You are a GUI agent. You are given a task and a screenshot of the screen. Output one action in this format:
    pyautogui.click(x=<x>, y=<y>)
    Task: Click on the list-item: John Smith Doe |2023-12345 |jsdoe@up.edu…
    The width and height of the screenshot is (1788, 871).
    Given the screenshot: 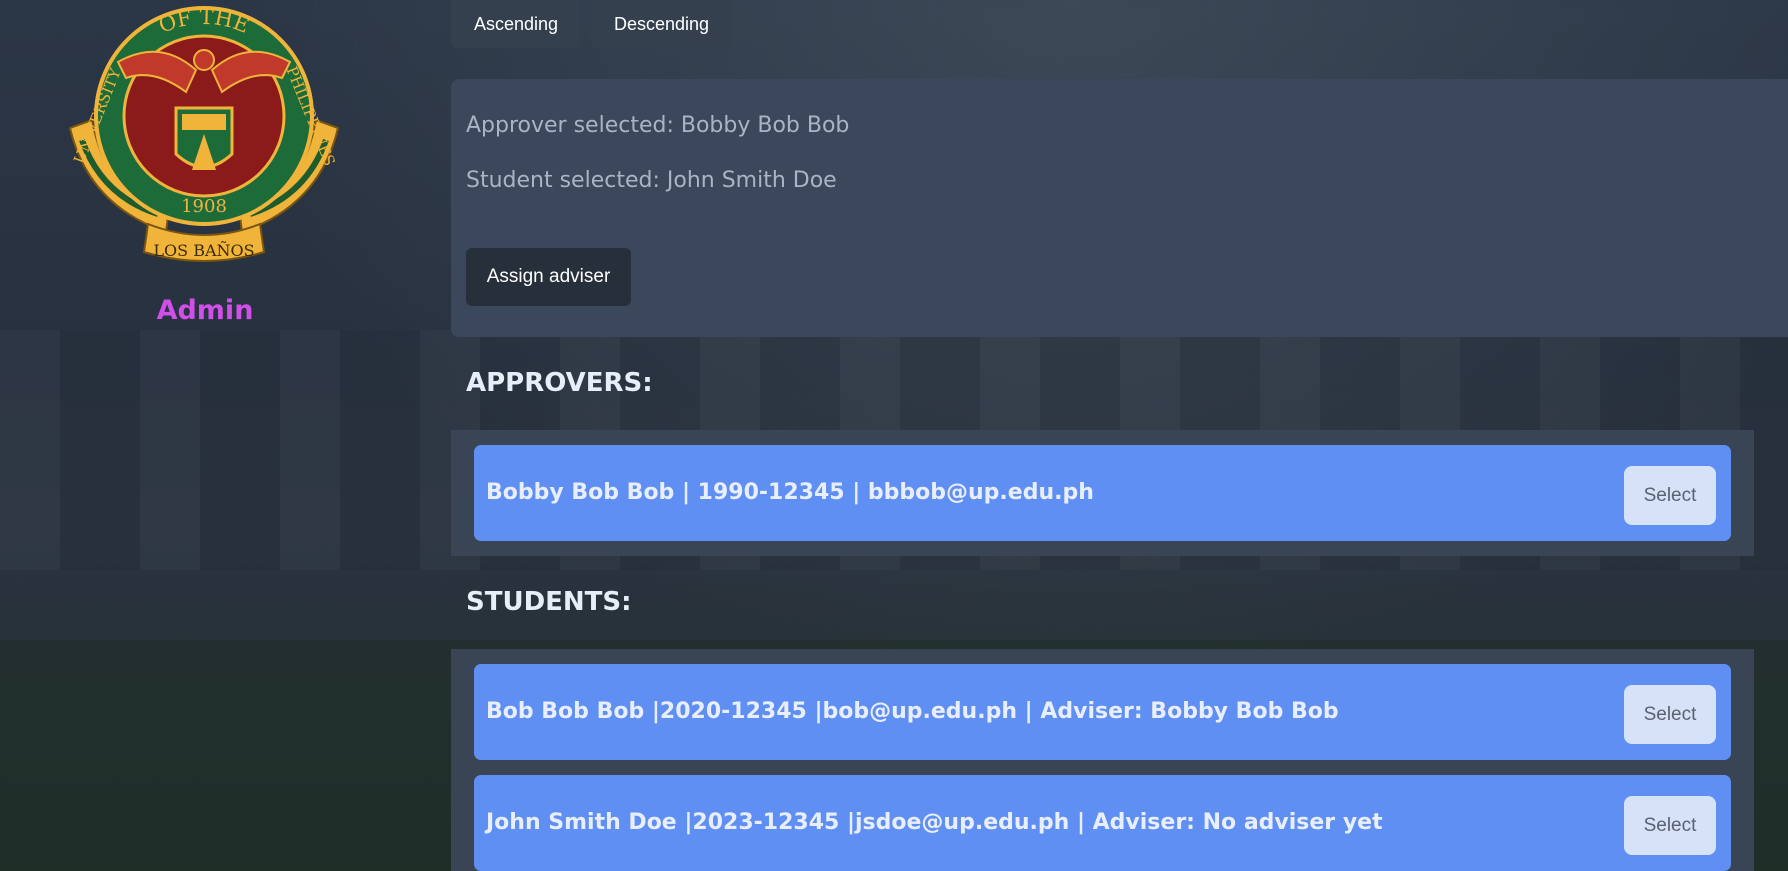 What is the action you would take?
    pyautogui.click(x=1102, y=823)
    